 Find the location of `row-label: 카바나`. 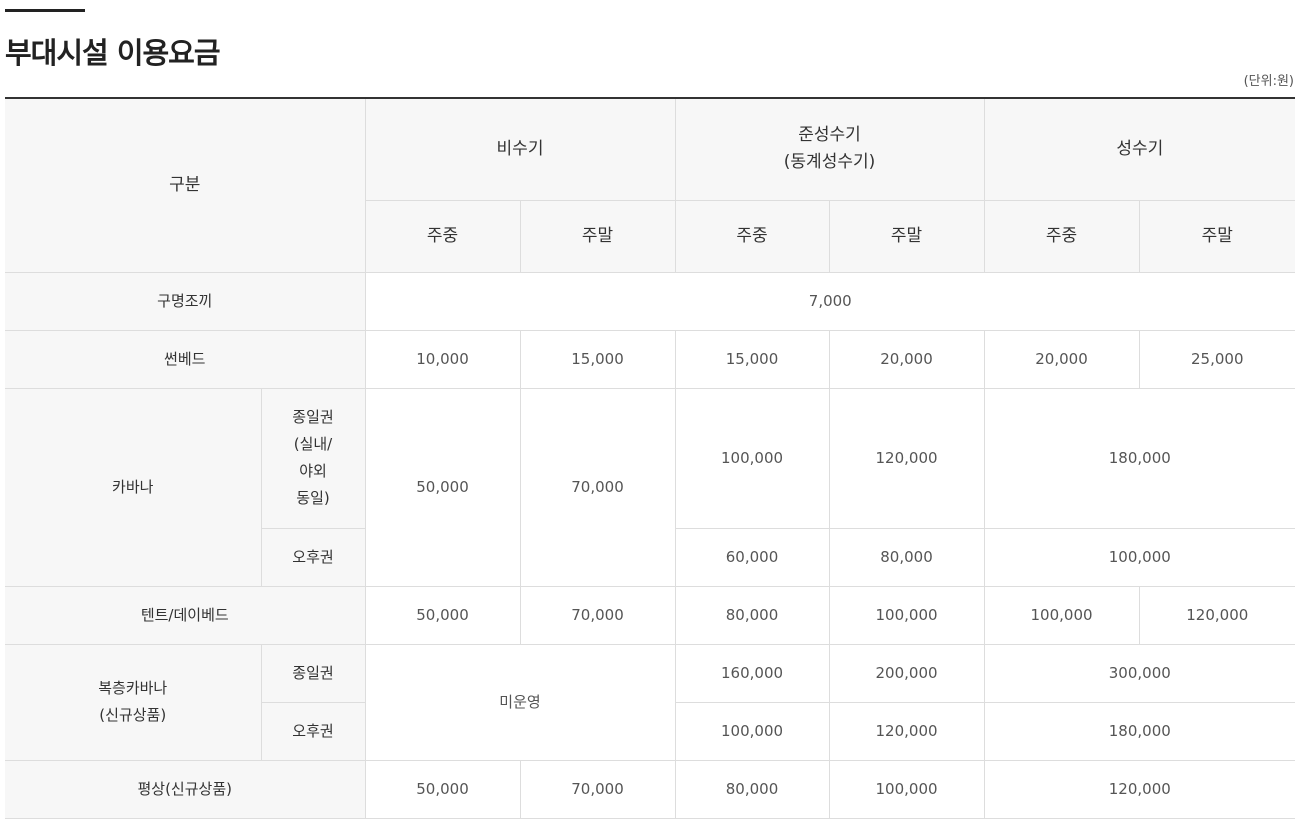

row-label: 카바나 is located at coordinates (133, 487).